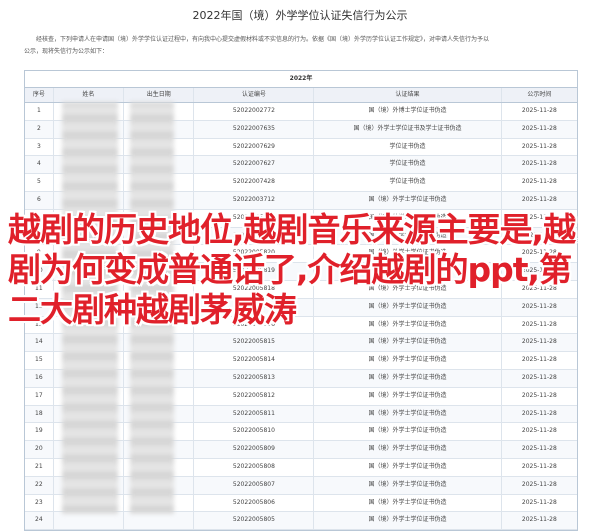  I want to click on header-result: 认证结果, so click(408, 95).